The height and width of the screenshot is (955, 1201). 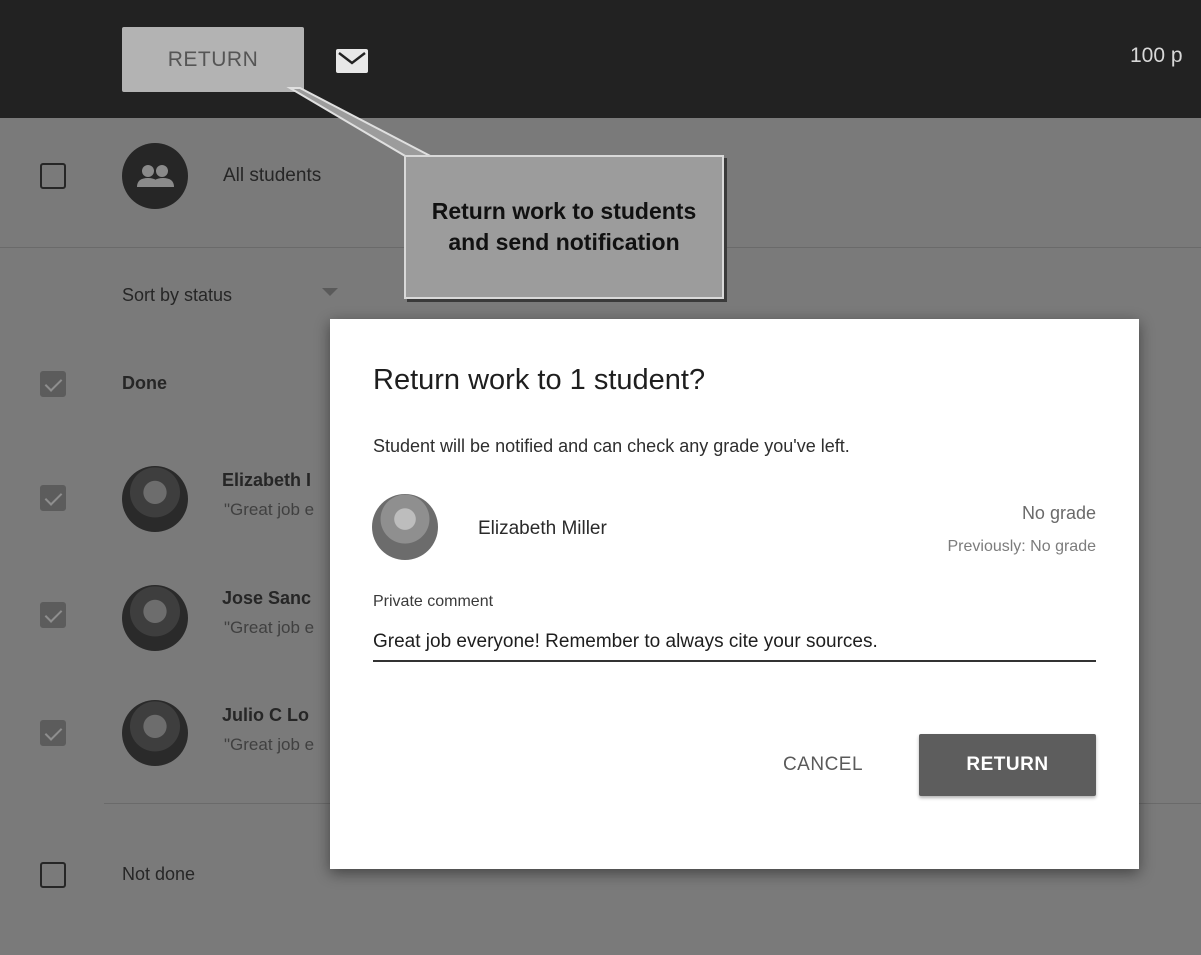 What do you see at coordinates (823, 765) in the screenshot?
I see `cancel-button: CANCEL` at bounding box center [823, 765].